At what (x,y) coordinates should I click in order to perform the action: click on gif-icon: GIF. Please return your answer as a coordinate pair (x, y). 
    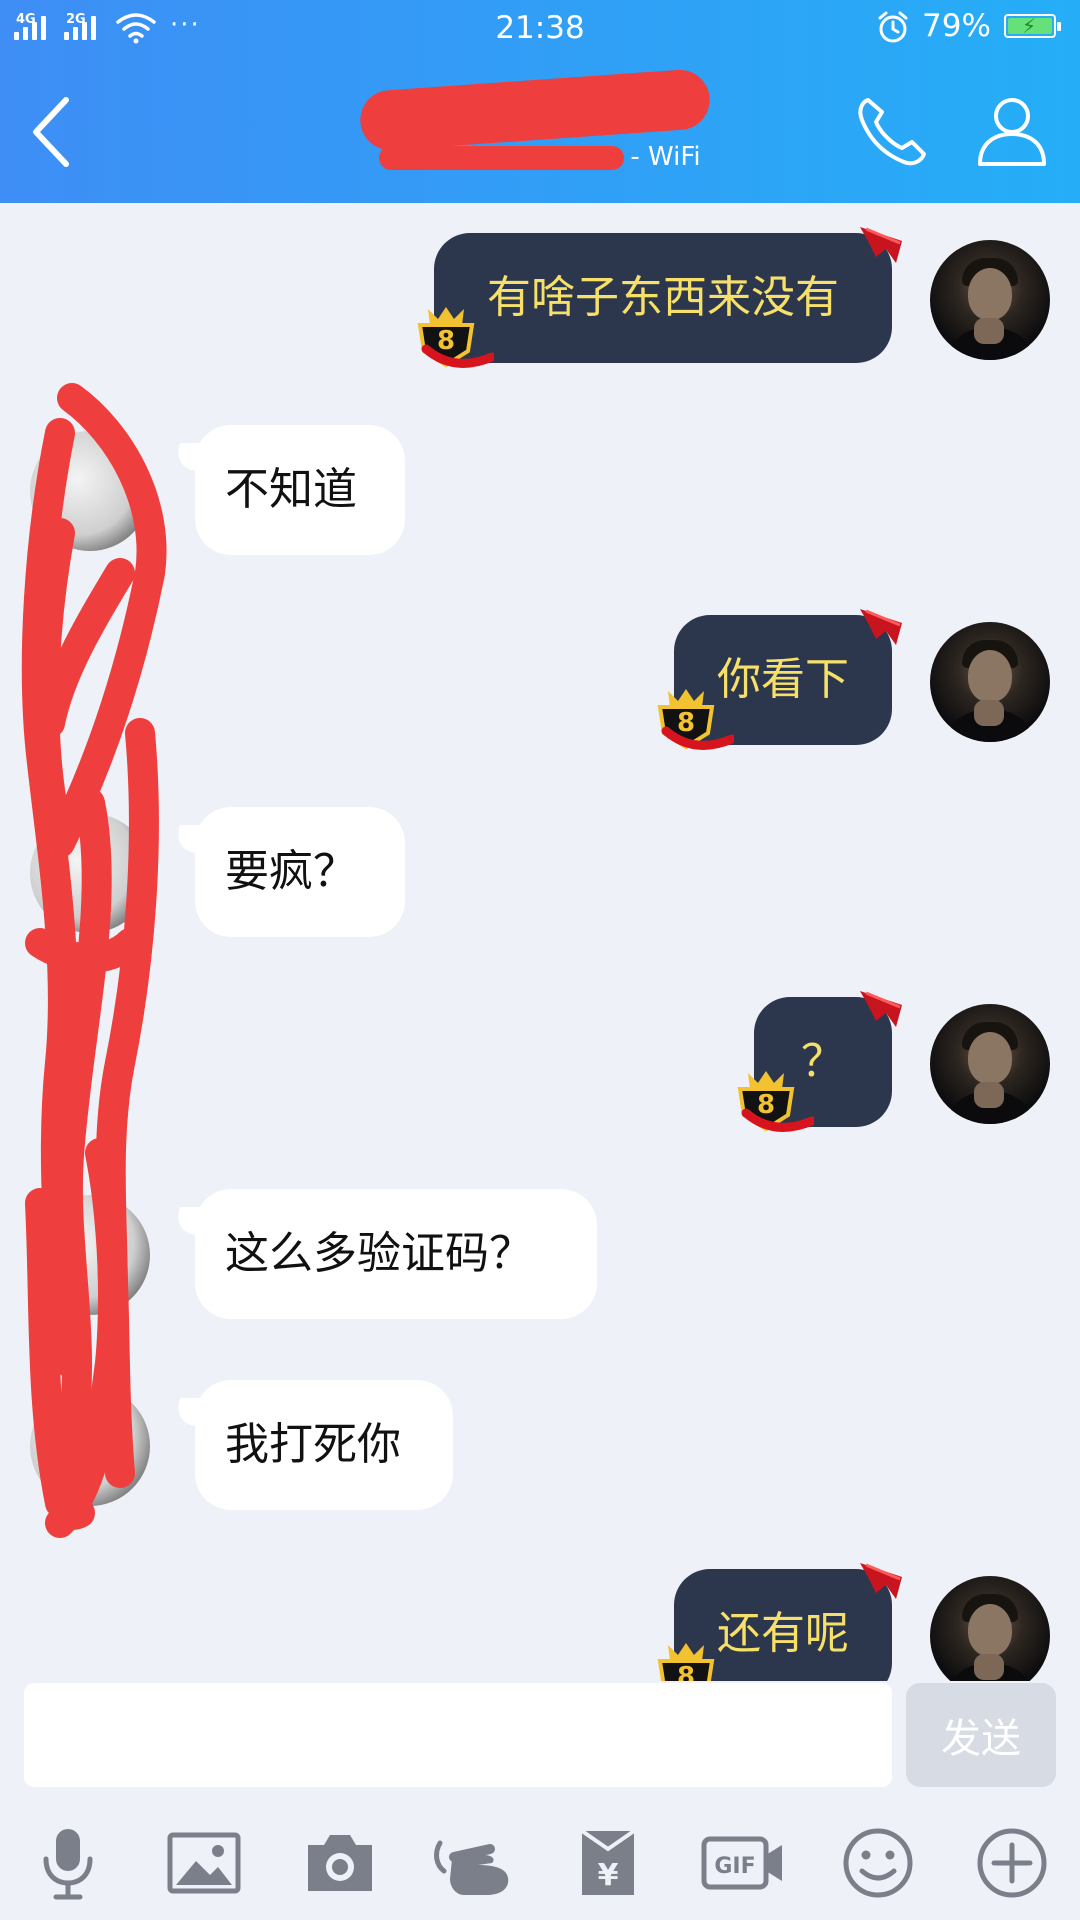
    Looking at the image, I should click on (743, 1863).